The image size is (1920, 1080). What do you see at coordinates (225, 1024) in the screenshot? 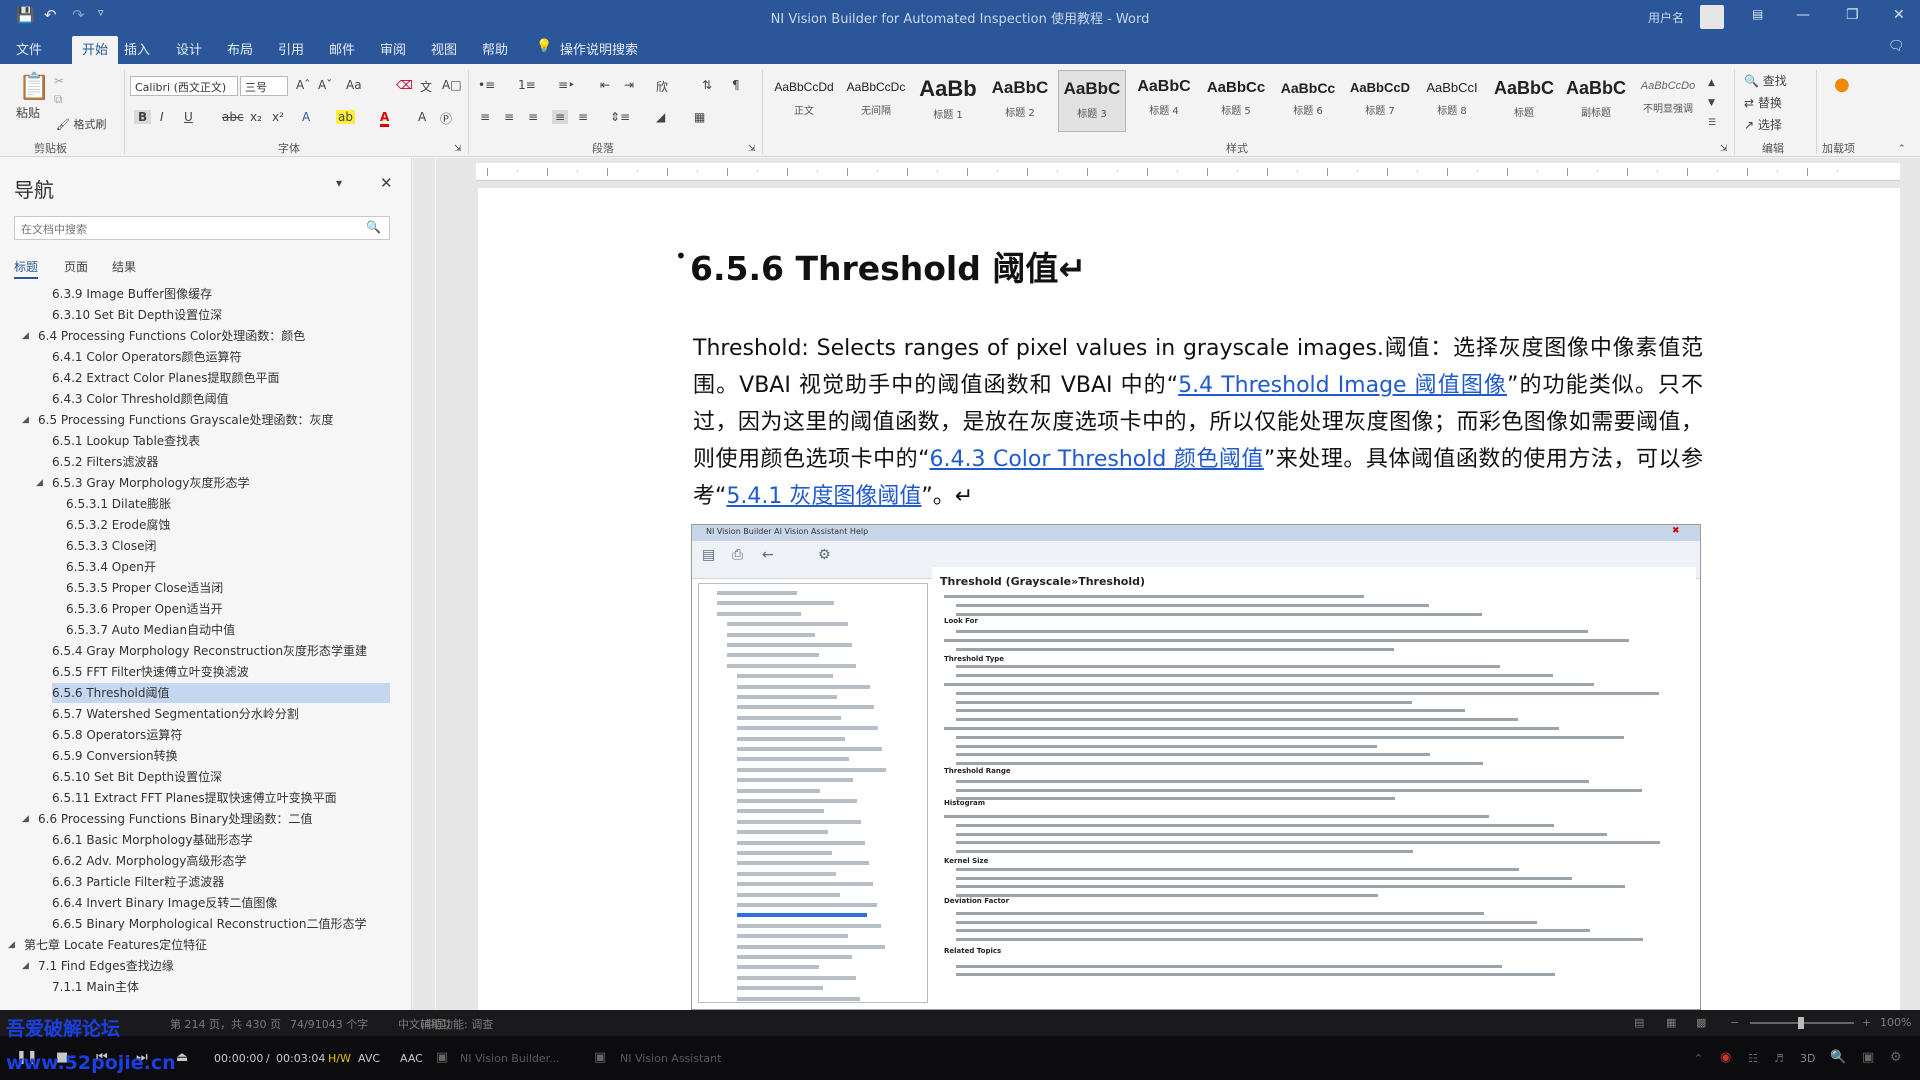
I see `page-count: 第 214 页，共 430 页` at bounding box center [225, 1024].